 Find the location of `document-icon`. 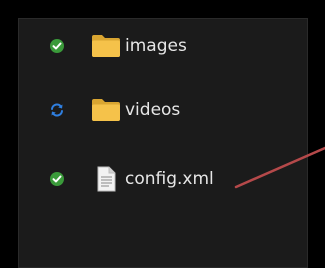

document-icon is located at coordinates (106, 179).